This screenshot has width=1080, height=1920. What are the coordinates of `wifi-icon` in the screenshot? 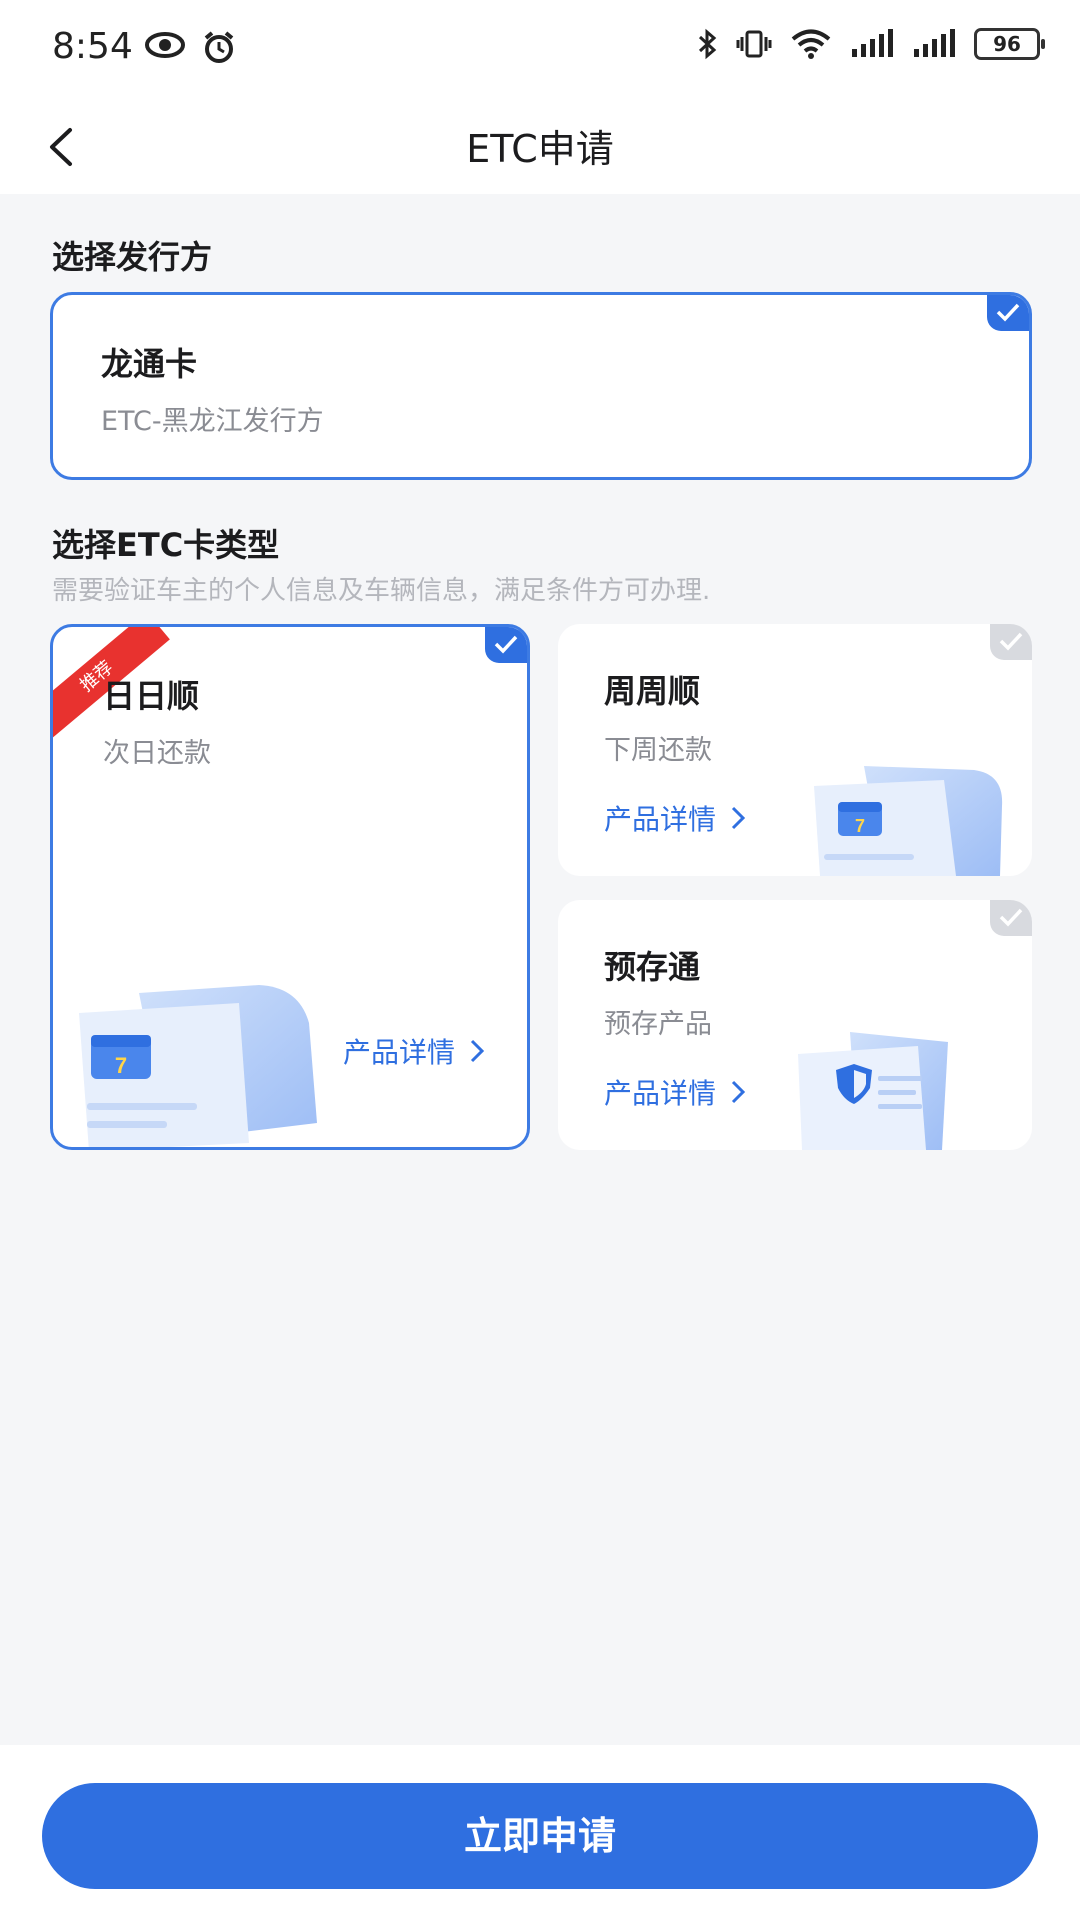 It's located at (811, 44).